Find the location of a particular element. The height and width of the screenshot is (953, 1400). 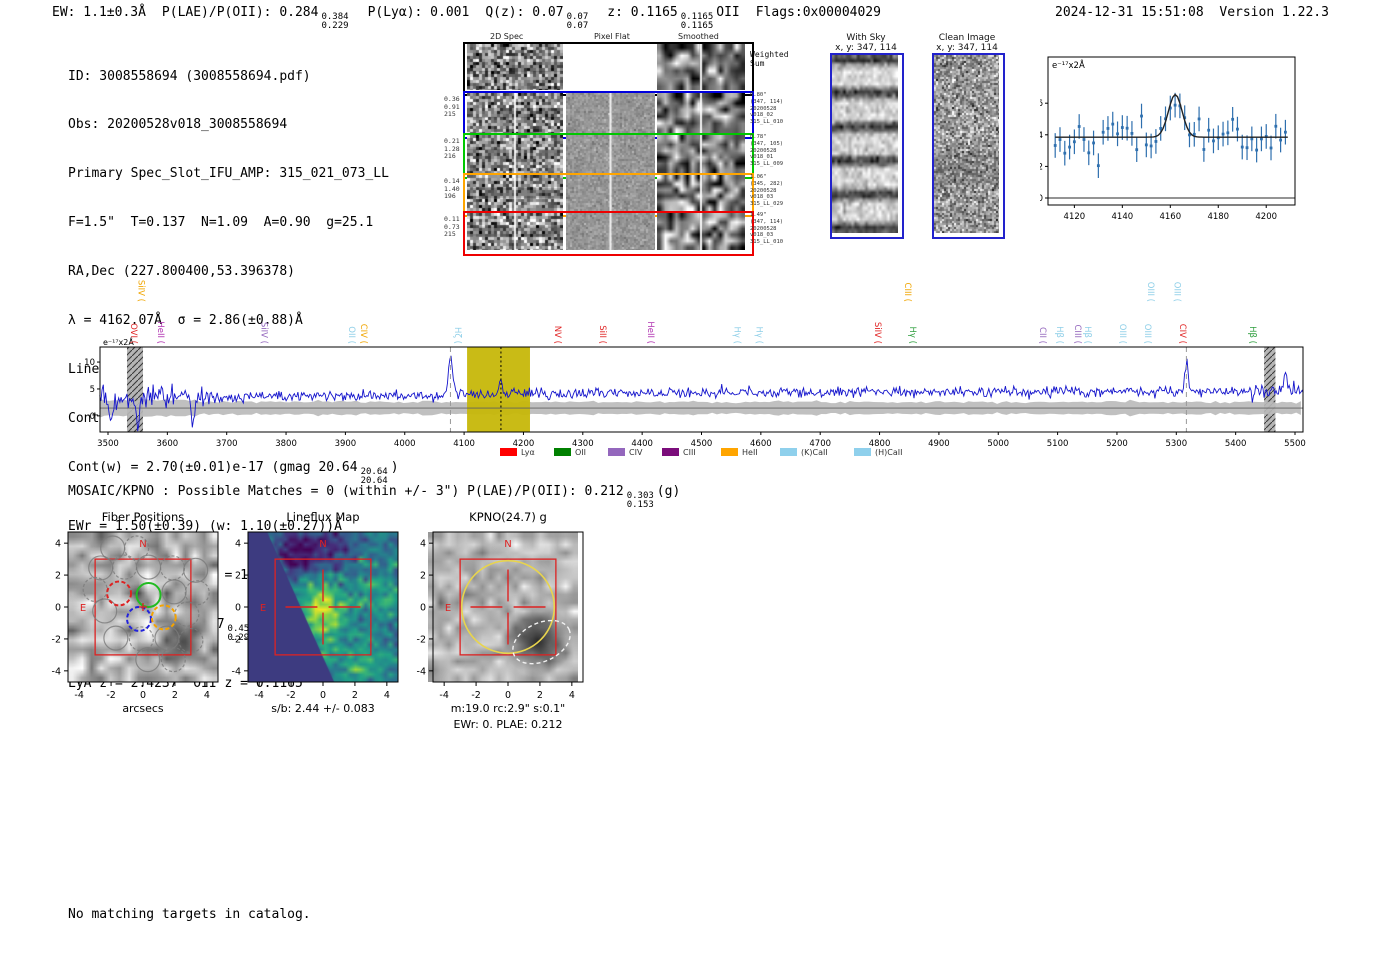

legend-label: OII is located at coordinates (580, 452).